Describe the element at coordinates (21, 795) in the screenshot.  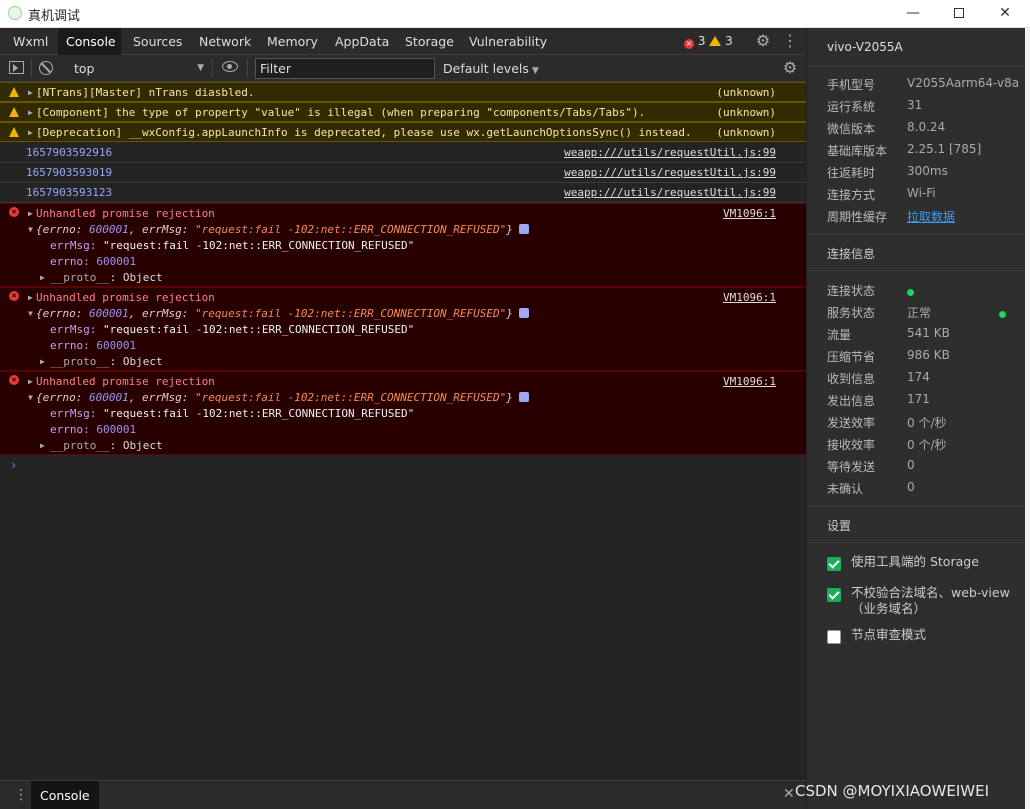
I see `drawer-menu-icon: ⋮` at that location.